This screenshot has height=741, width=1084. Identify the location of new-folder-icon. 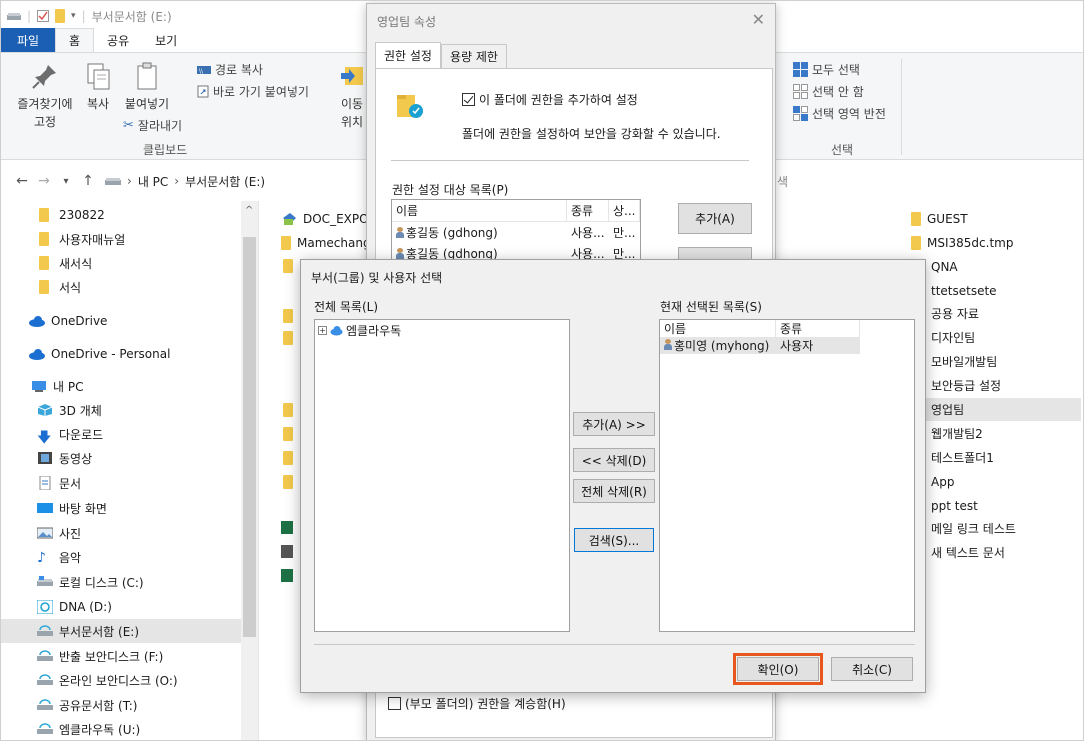
(60, 16).